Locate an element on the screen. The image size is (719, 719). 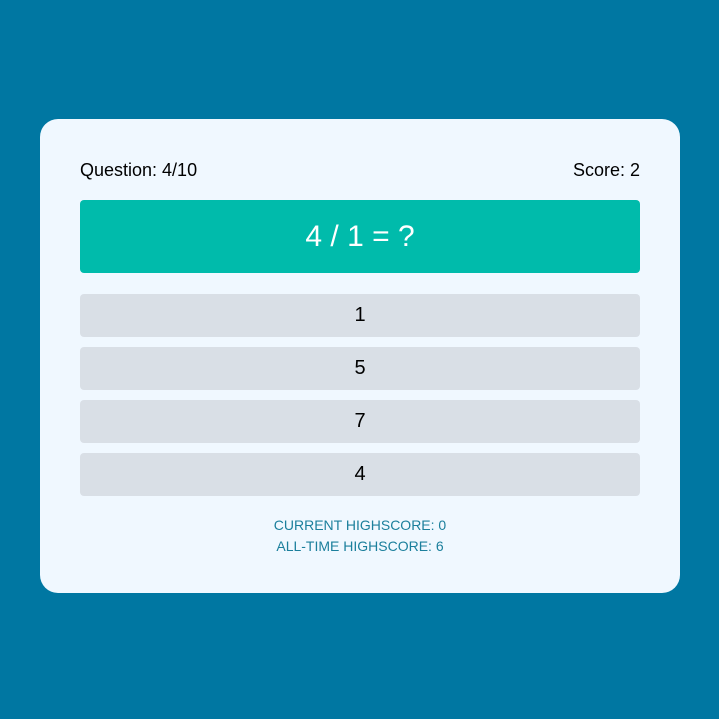
answer-button-1: 1 is located at coordinates (360, 315).